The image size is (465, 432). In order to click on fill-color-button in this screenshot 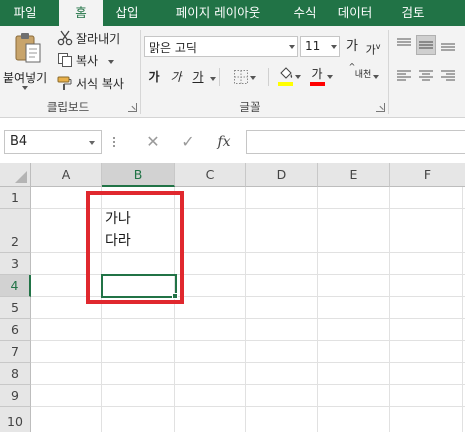, I will do `click(290, 77)`.